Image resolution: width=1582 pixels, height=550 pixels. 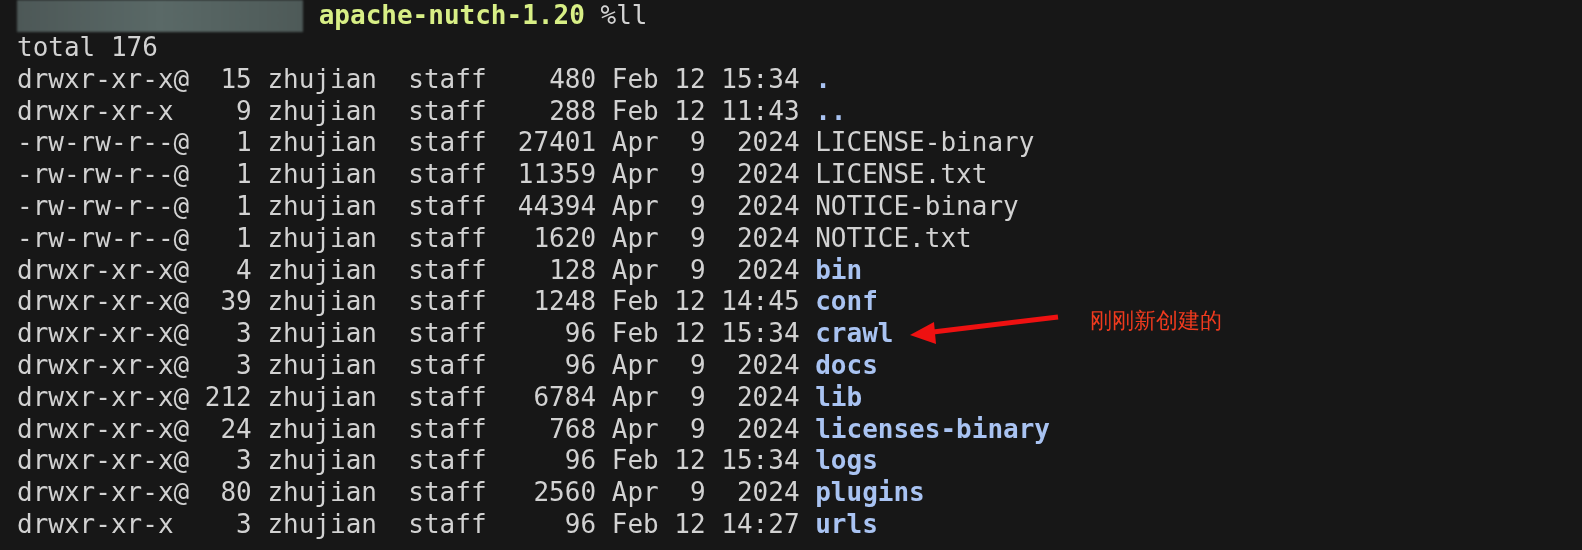 I want to click on date: Feb 12 14:27, so click(x=705, y=524).